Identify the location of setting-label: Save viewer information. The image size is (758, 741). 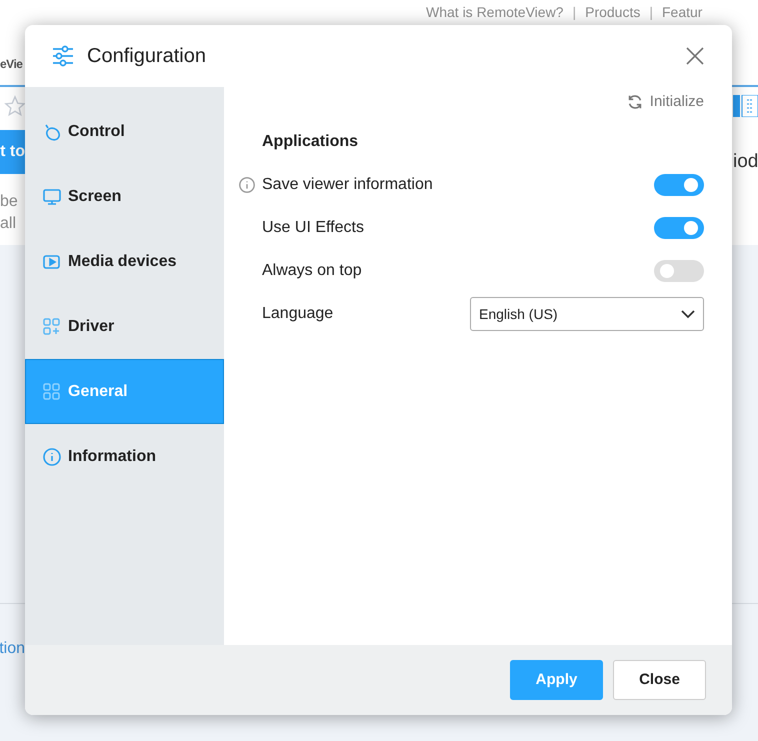
(347, 185).